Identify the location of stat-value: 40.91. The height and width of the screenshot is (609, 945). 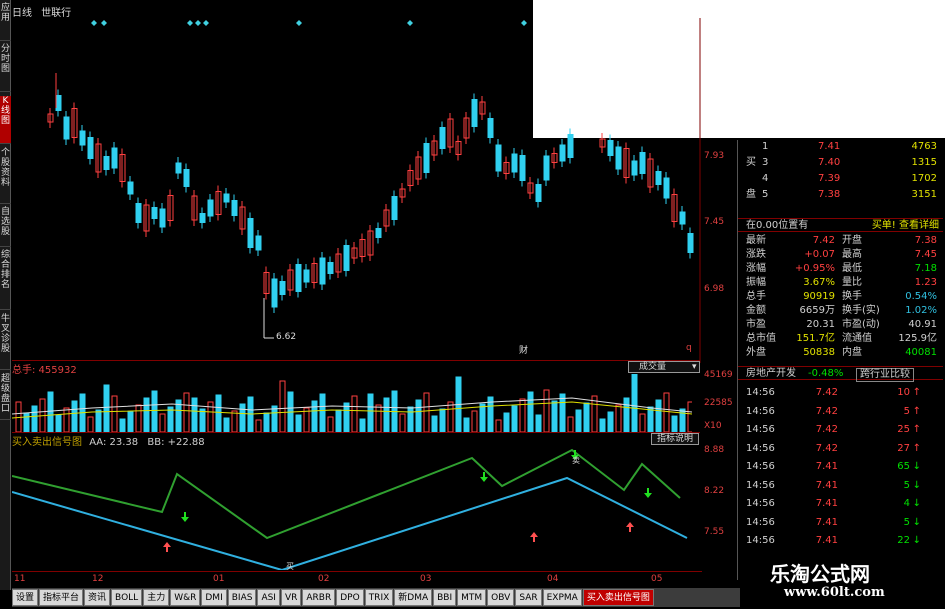
(922, 324).